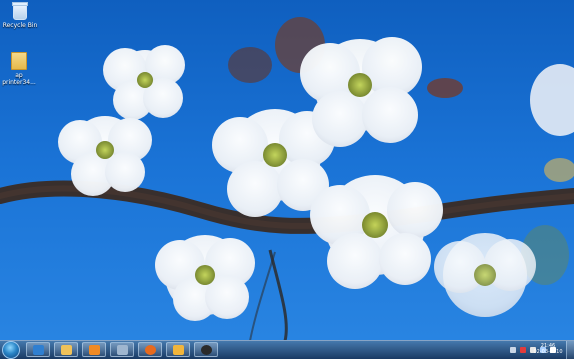 The image size is (574, 359). I want to click on taskbar-internet-explorer-button, so click(38, 349).